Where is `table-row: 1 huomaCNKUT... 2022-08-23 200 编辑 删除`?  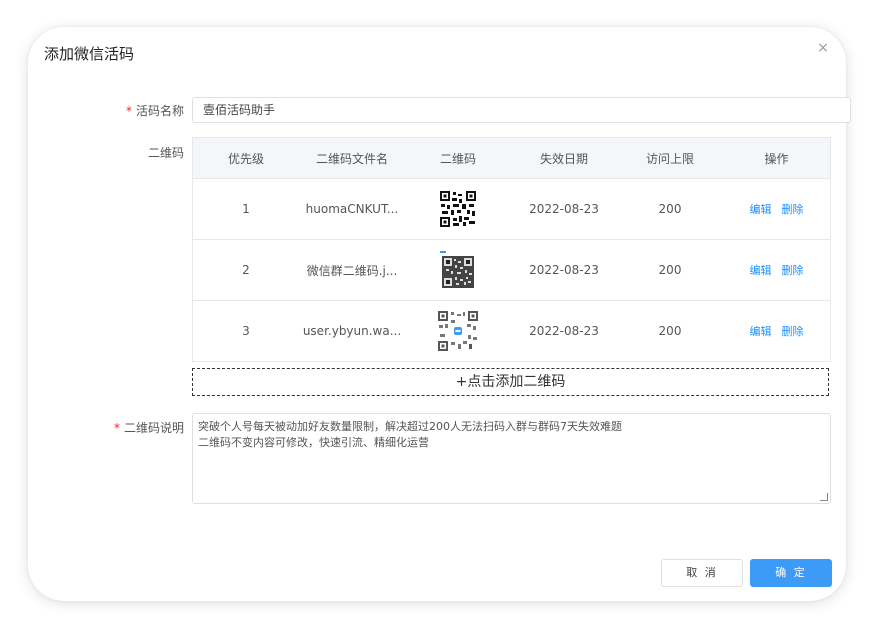 table-row: 1 huomaCNKUT... 2022-08-23 200 编辑 删除 is located at coordinates (511, 209).